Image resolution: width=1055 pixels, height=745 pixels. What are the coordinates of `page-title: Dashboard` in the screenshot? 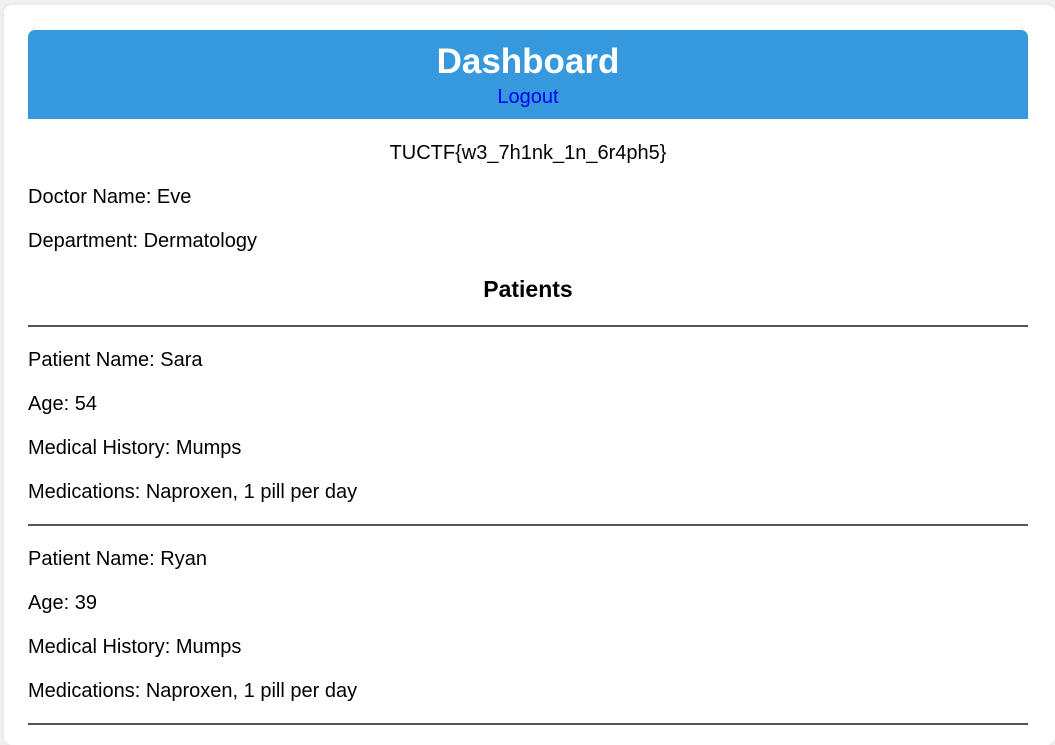 It's located at (528, 61).